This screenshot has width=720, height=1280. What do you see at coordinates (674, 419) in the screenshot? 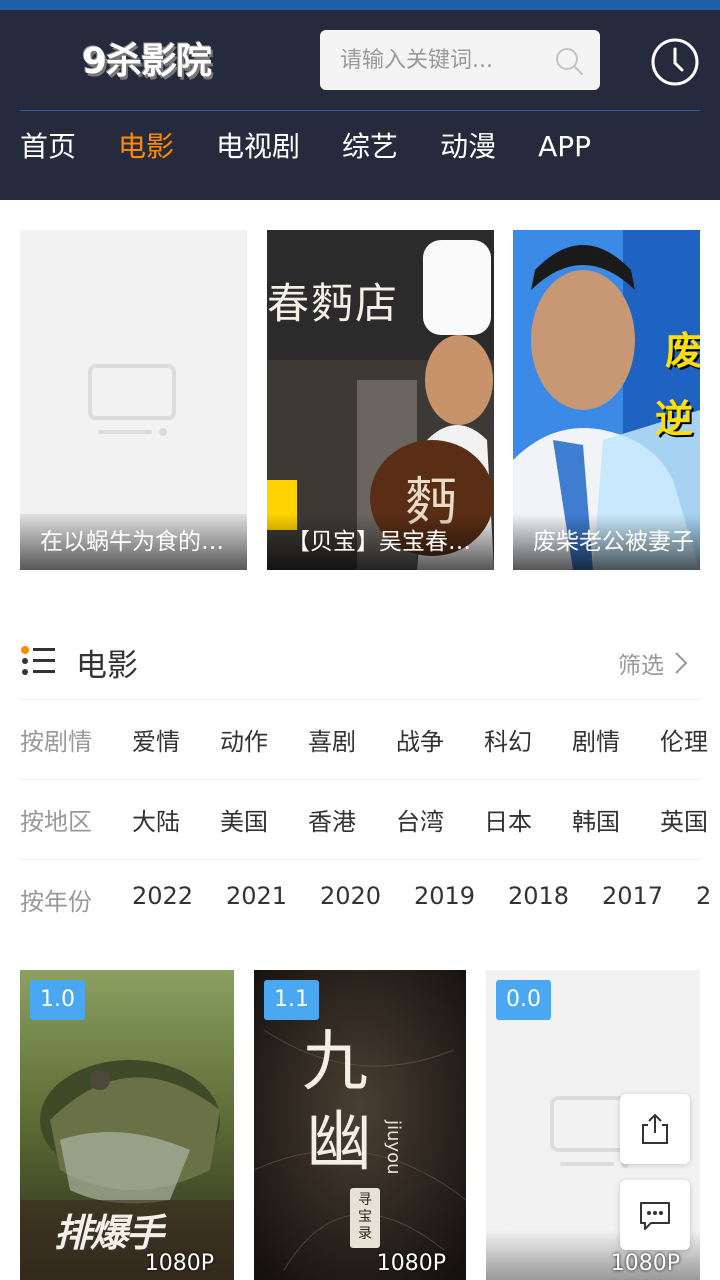
I see `banner-overlay-text: 逆` at bounding box center [674, 419].